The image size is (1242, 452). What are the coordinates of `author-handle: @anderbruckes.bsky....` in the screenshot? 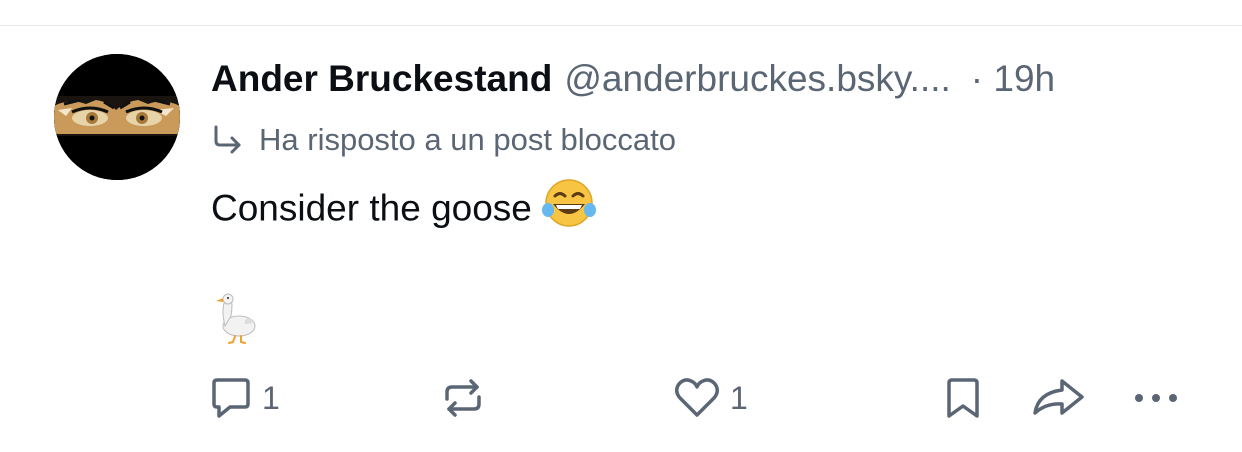 It's located at (757, 79).